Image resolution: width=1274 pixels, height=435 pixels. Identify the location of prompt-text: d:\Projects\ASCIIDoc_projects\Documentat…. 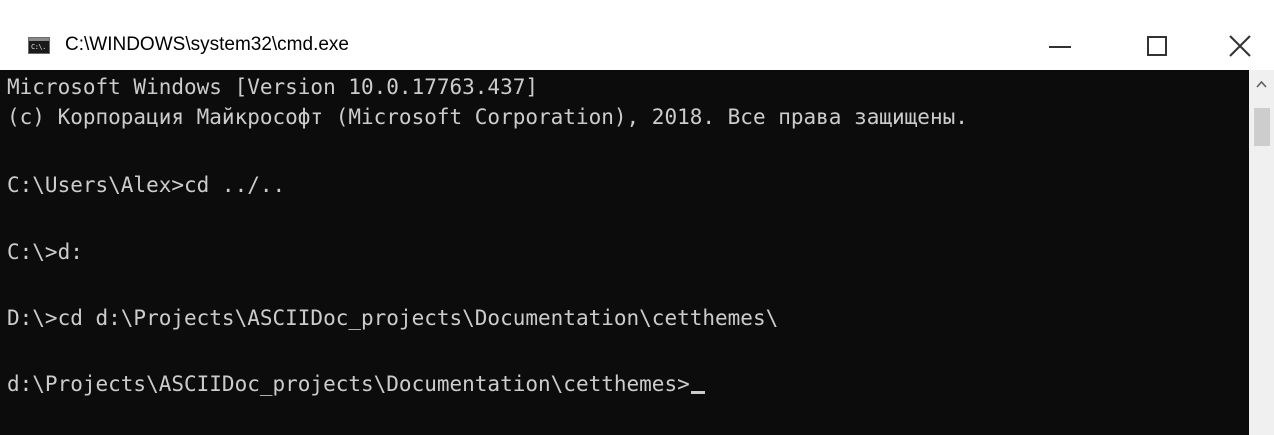
(348, 384).